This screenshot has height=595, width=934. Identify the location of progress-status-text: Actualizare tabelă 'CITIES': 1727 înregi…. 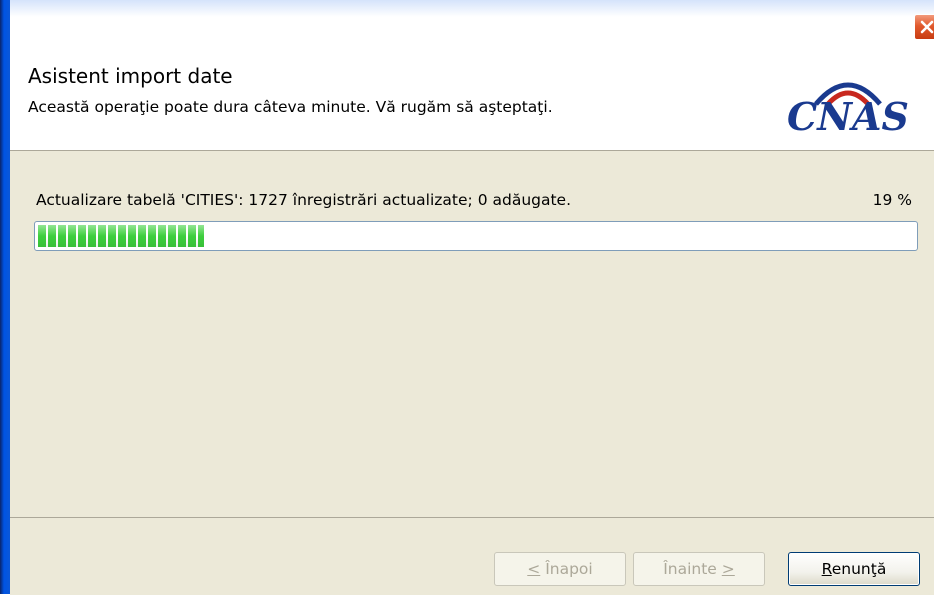
(304, 200).